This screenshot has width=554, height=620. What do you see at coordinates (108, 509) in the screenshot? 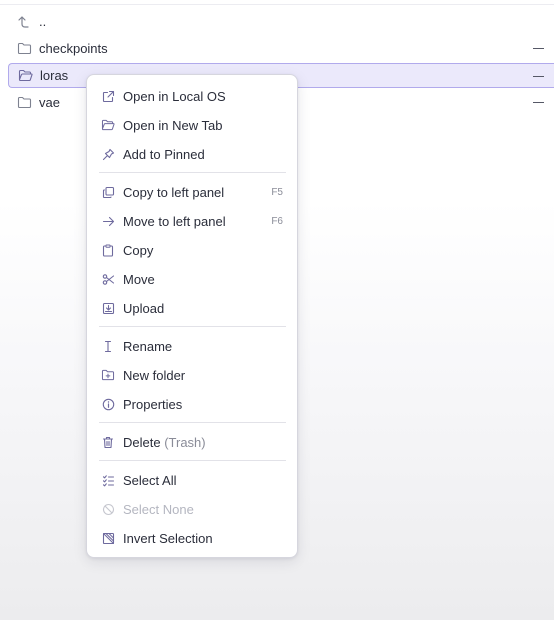
I see `ban-icon` at bounding box center [108, 509].